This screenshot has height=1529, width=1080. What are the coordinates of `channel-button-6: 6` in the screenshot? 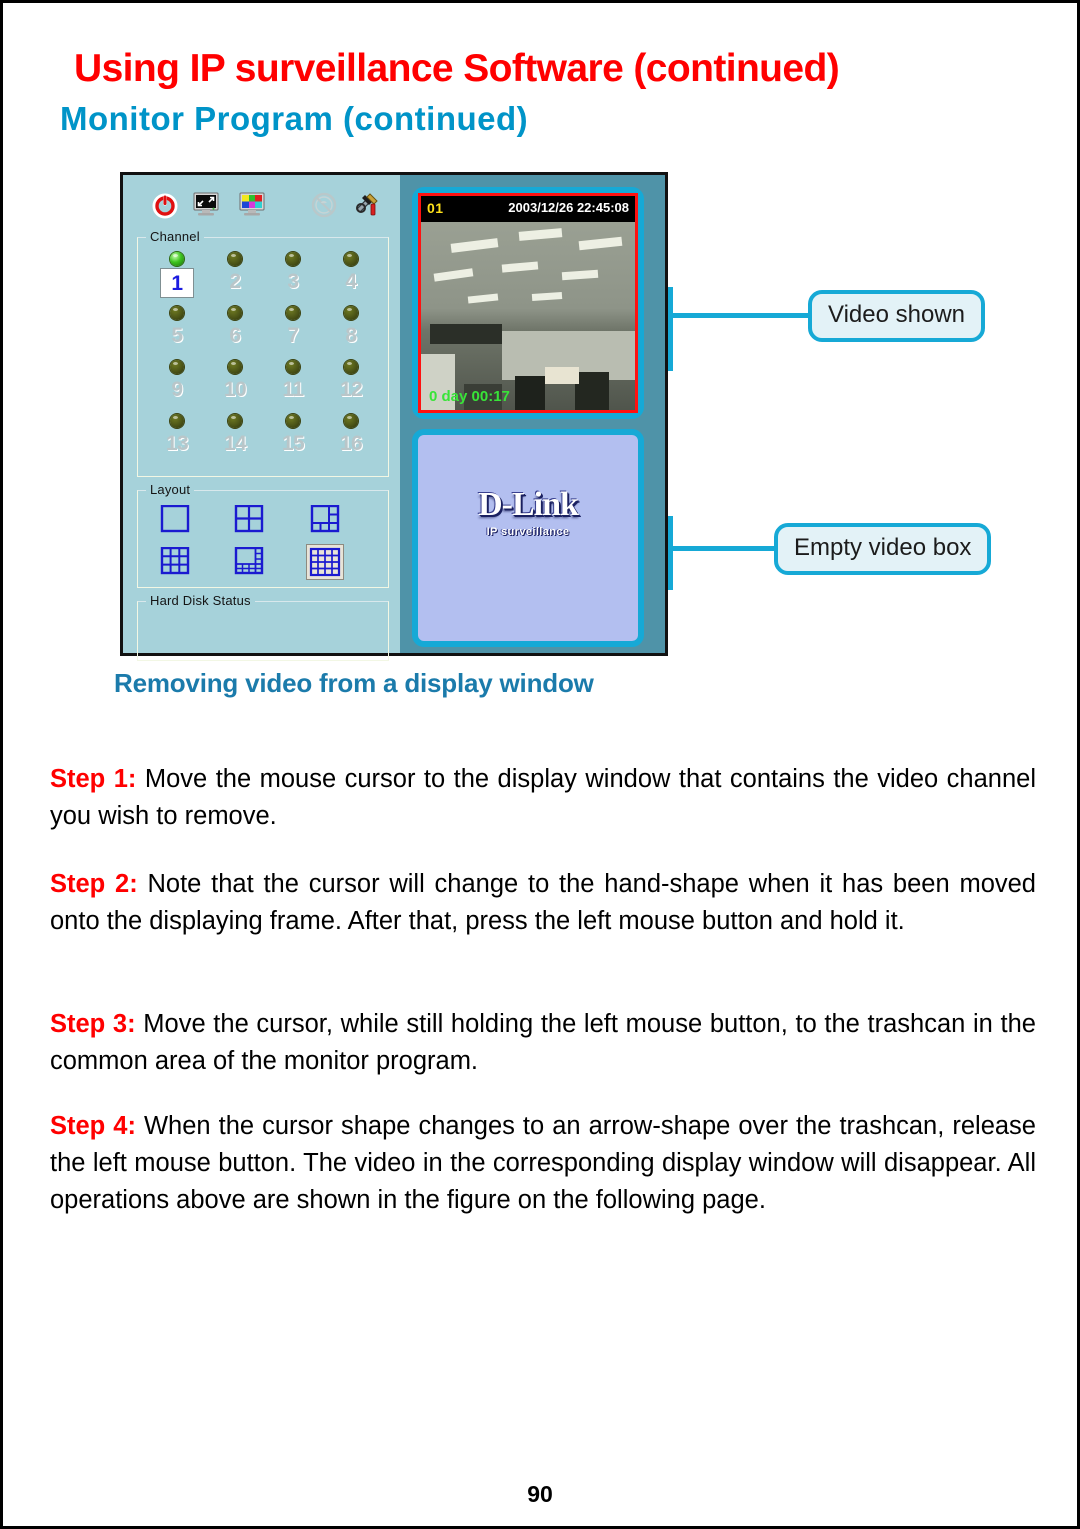 It's located at (235, 333).